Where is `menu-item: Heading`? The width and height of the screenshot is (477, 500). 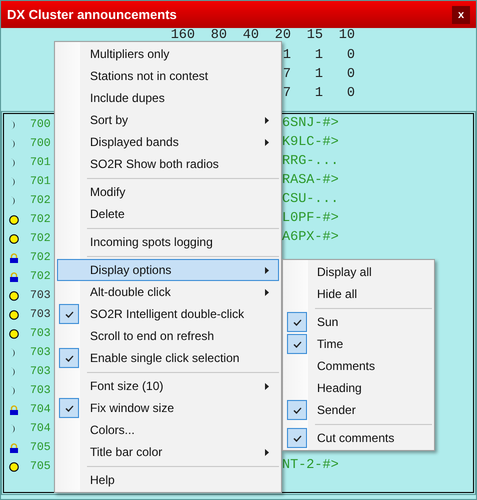
menu-item: Heading is located at coordinates (358, 388).